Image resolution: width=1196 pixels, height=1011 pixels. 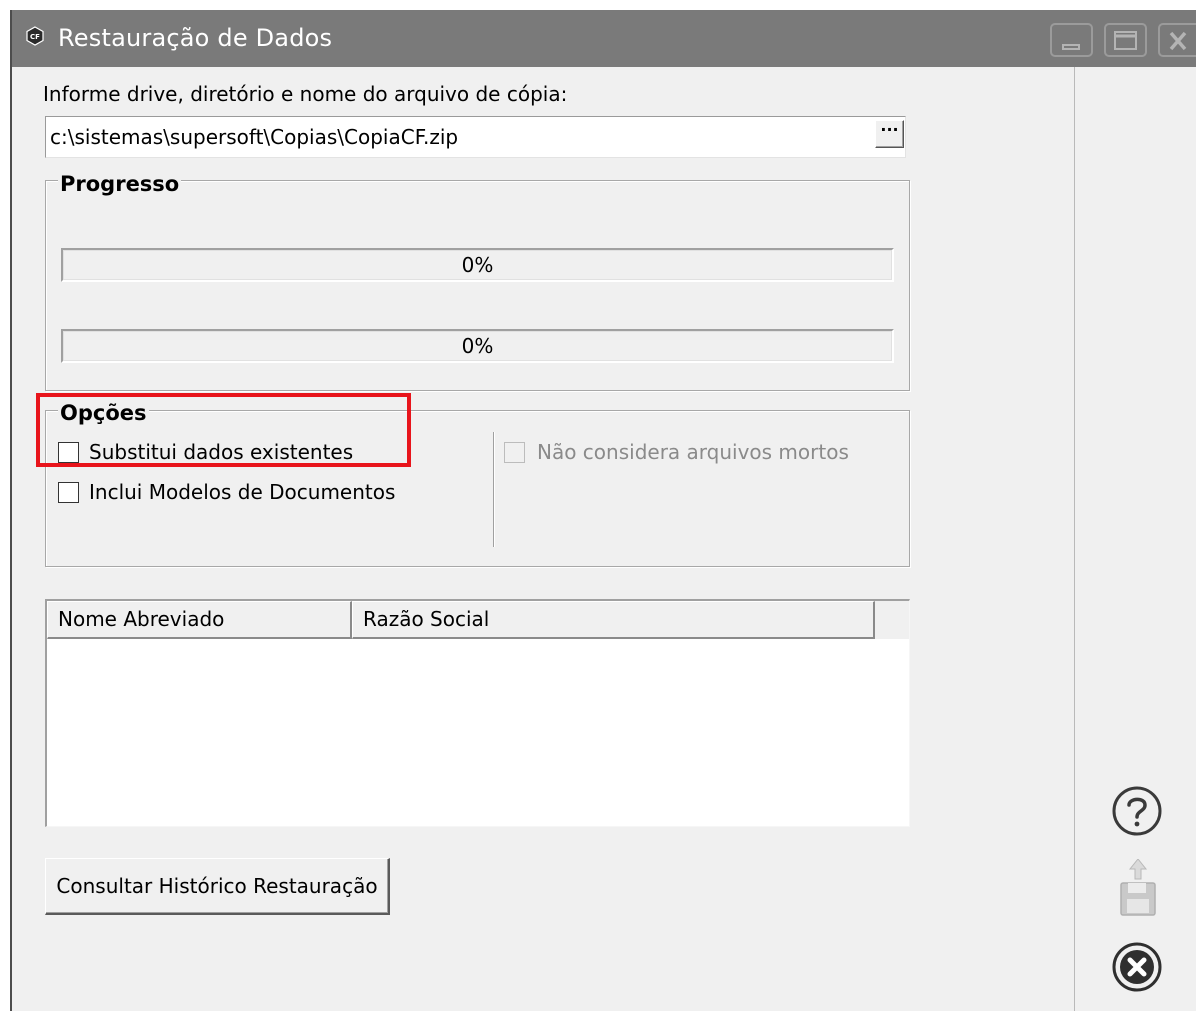 I want to click on close-icon, so click(x=1178, y=41).